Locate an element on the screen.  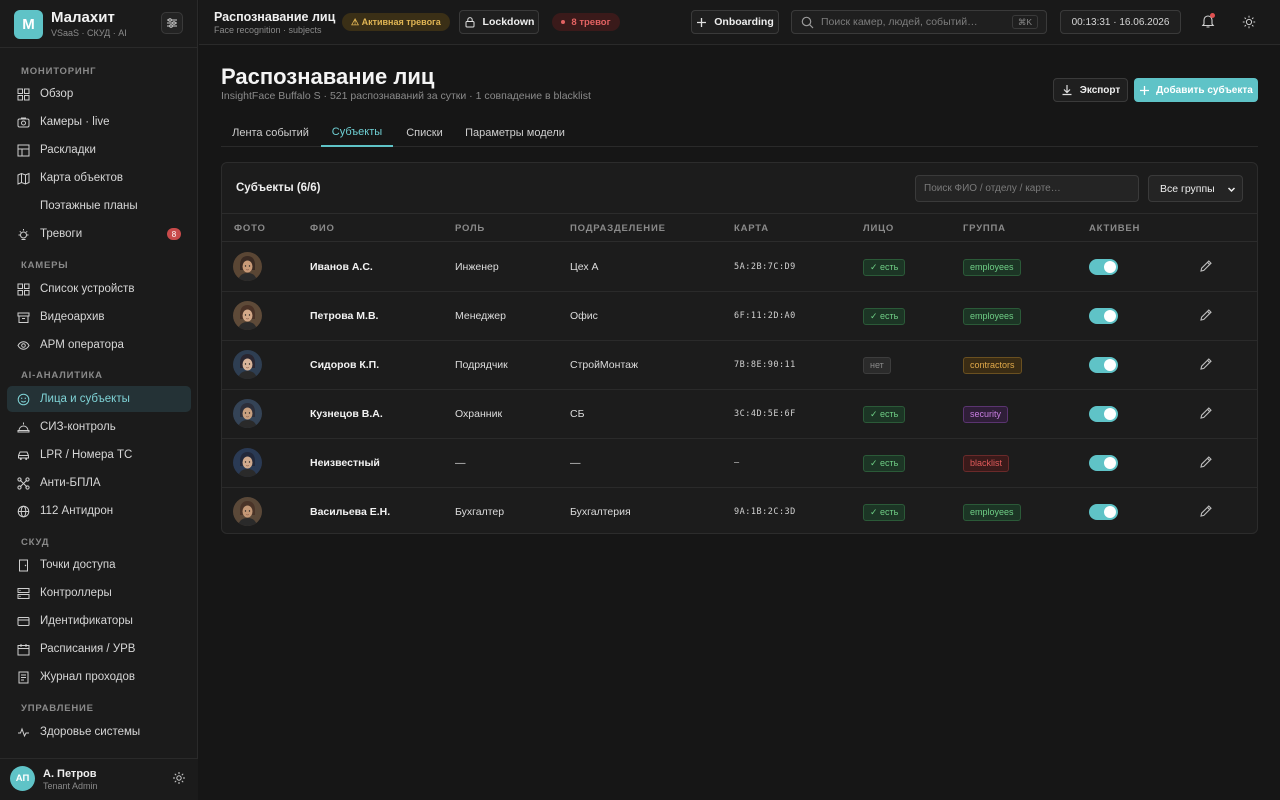
sidebar-item-112-antidrone: 112 Антидрон is located at coordinates (99, 511).